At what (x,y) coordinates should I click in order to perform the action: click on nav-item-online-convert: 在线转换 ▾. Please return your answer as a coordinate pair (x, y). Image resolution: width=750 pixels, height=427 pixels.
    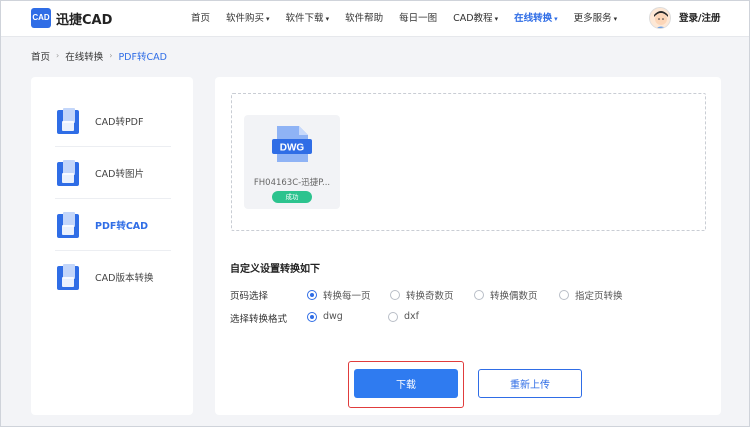
    Looking at the image, I should click on (536, 19).